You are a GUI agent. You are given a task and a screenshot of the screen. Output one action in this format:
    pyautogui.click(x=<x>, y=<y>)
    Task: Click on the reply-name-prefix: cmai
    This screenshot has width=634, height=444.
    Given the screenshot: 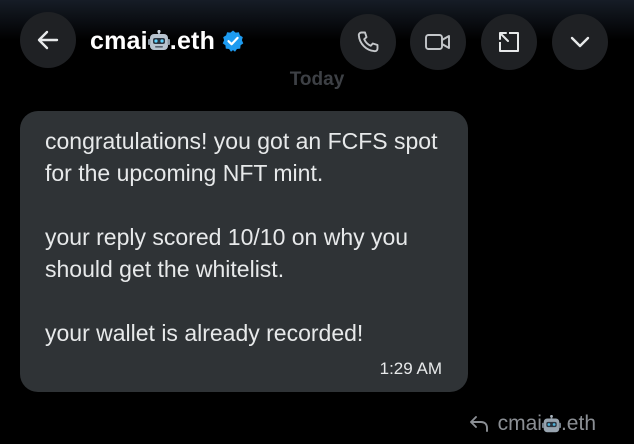 What is the action you would take?
    pyautogui.click(x=519, y=423)
    